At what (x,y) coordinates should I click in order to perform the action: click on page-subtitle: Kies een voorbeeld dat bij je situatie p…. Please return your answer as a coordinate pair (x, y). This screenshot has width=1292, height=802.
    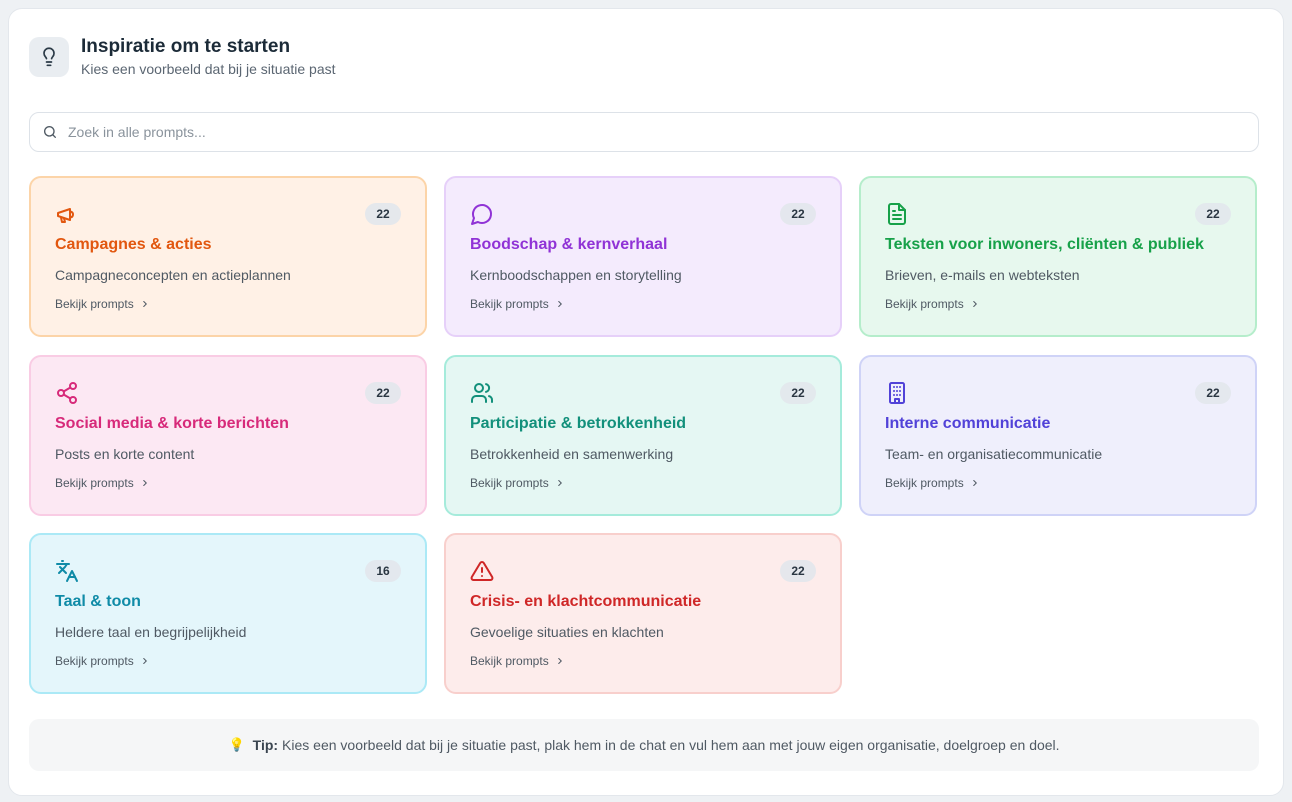
    Looking at the image, I should click on (208, 69).